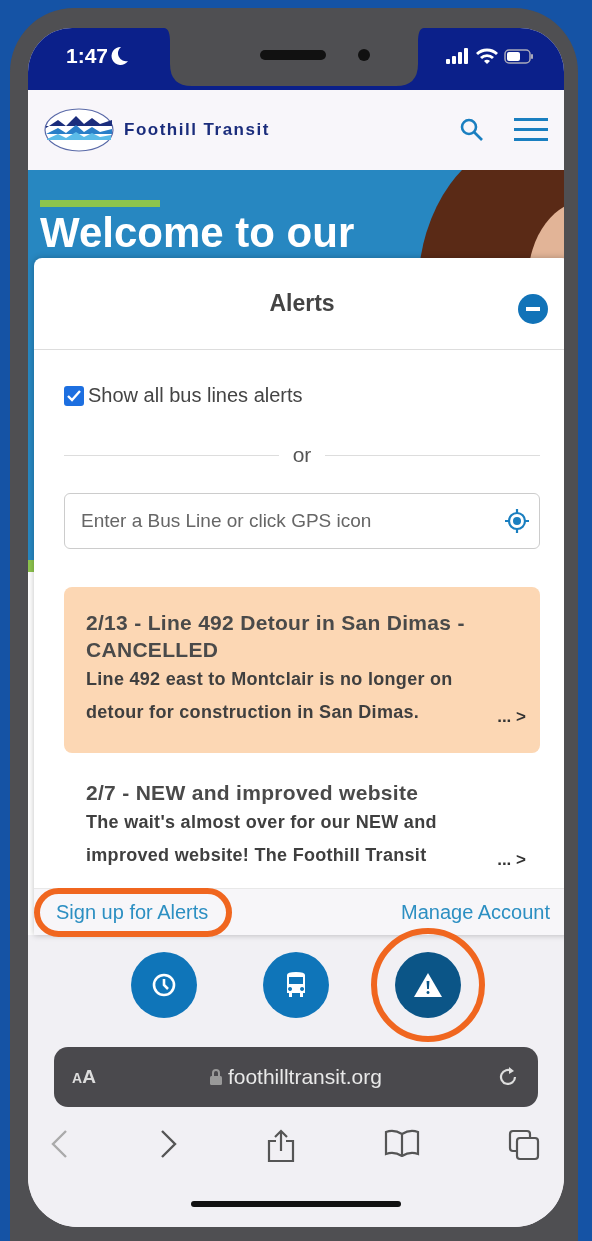  Describe the element at coordinates (195, 395) in the screenshot. I see `checkbox-label: Show all bus lines alerts` at that location.